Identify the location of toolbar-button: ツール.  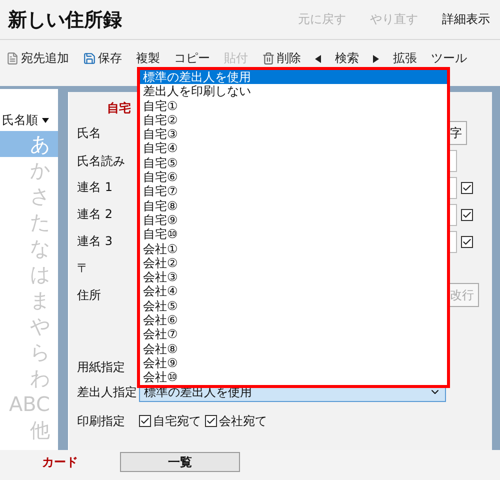
(449, 58).